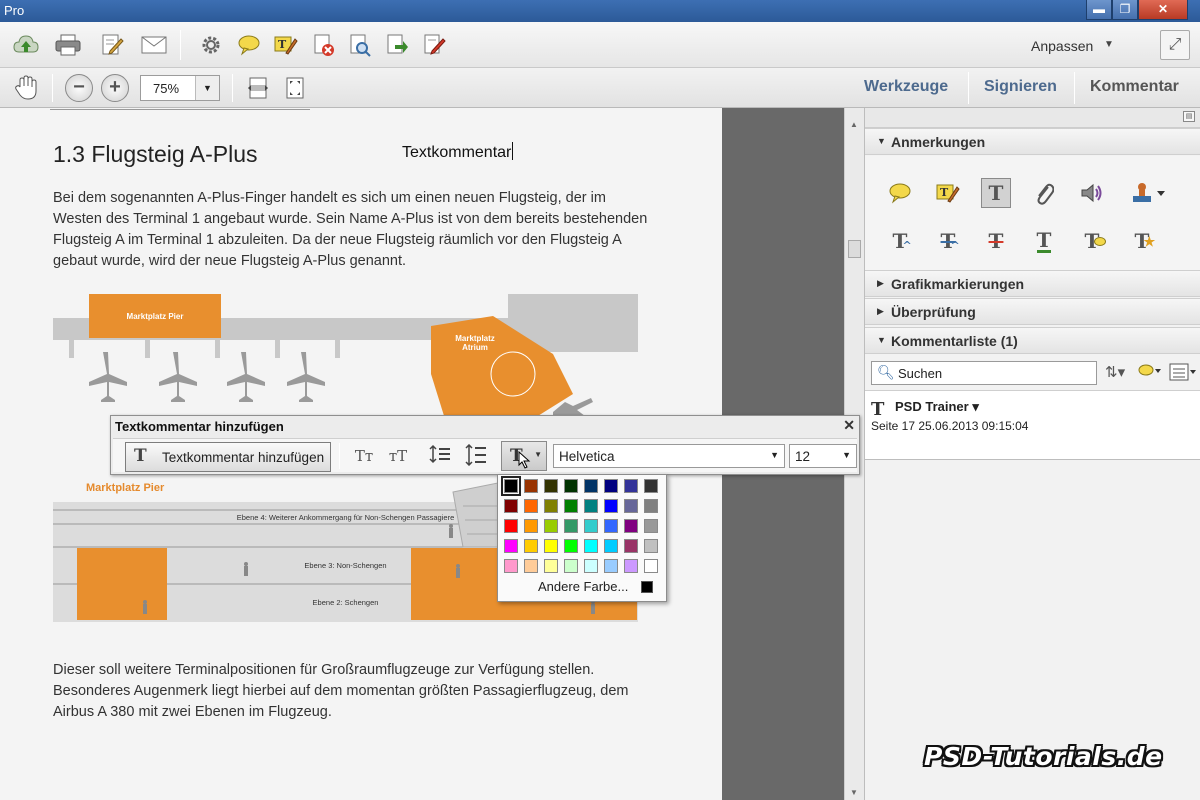 This screenshot has width=1200, height=800. Describe the element at coordinates (1032, 340) in the screenshot. I see `section-kommentarliste: ▼ Kommentarliste (1)` at that location.